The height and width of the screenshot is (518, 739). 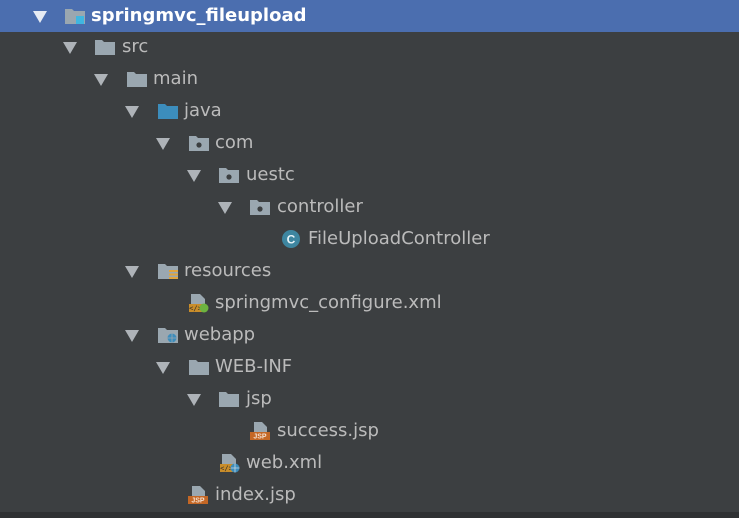 What do you see at coordinates (199, 15) in the screenshot?
I see `tree-label: springmvc_fileupload` at bounding box center [199, 15].